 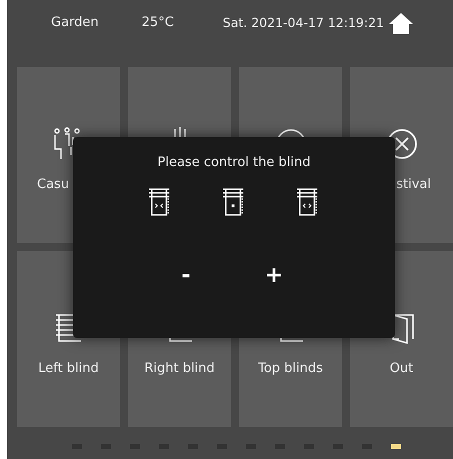 I want to click on adjust-button: +, so click(x=274, y=275).